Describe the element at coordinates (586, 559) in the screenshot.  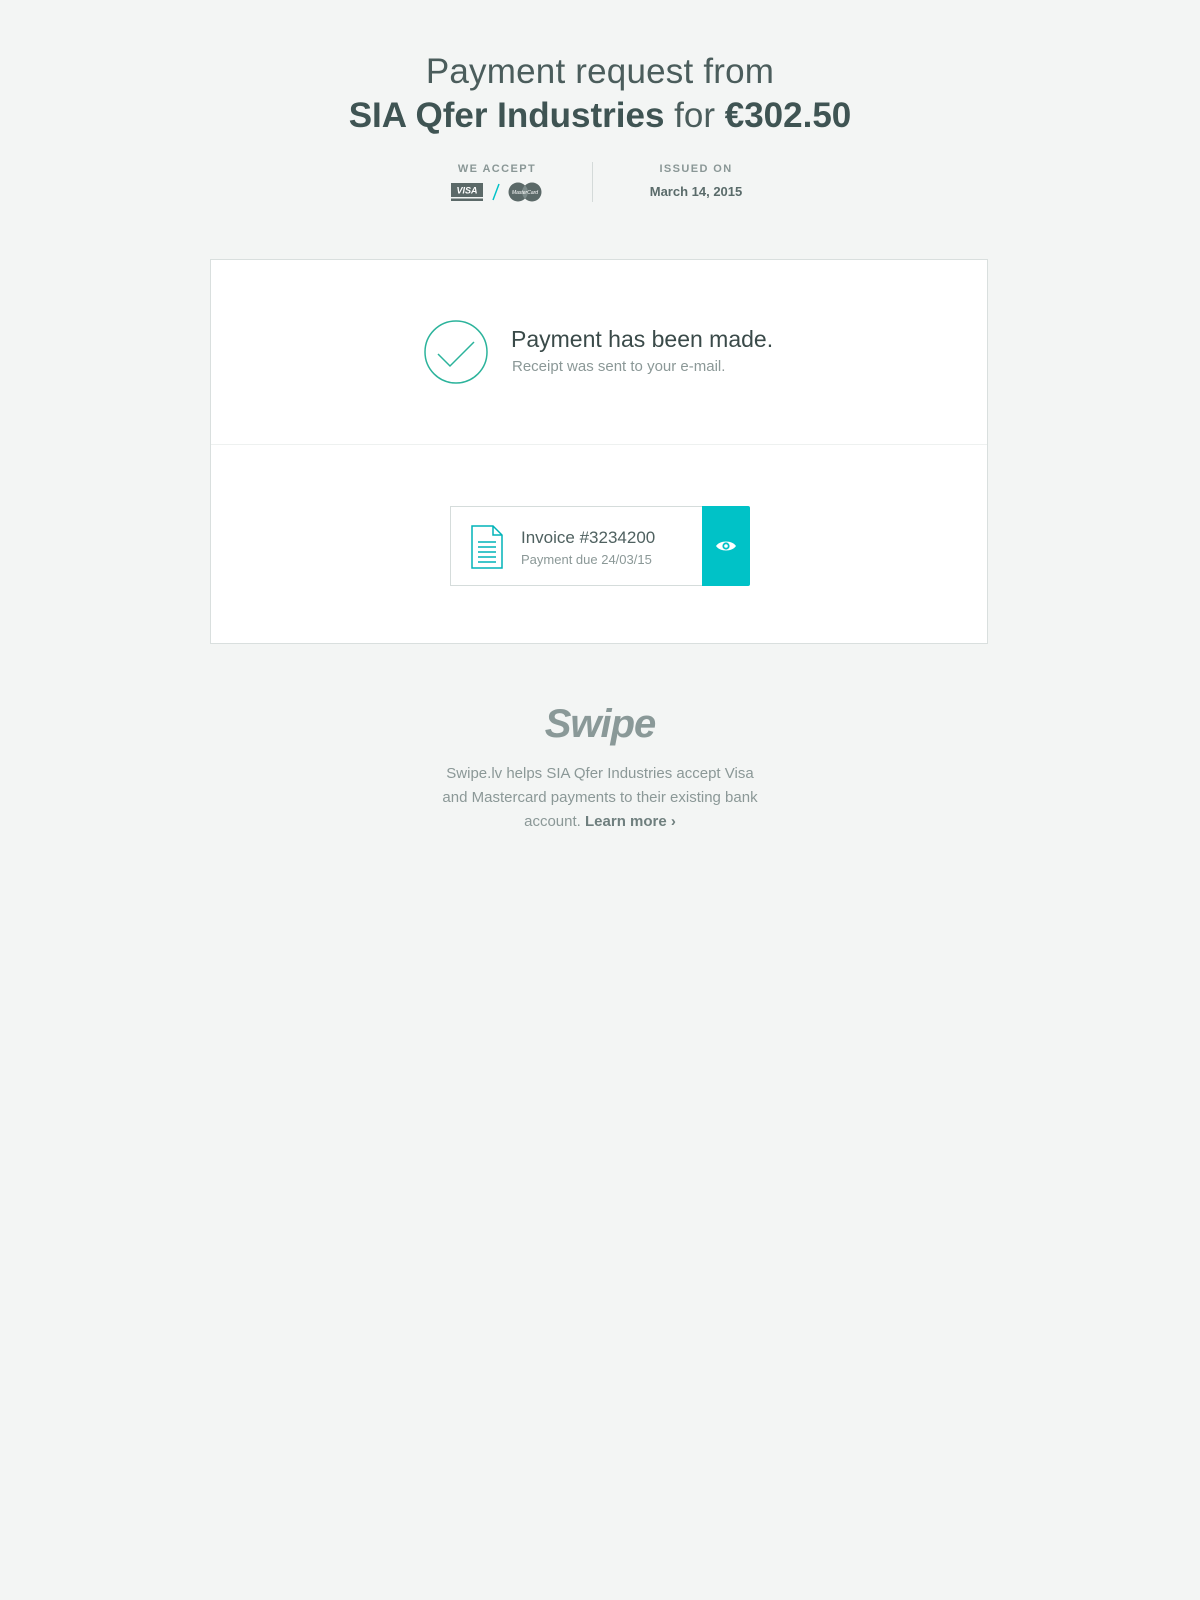
I see `invoice-due-date: Payment due 24/03/15` at that location.